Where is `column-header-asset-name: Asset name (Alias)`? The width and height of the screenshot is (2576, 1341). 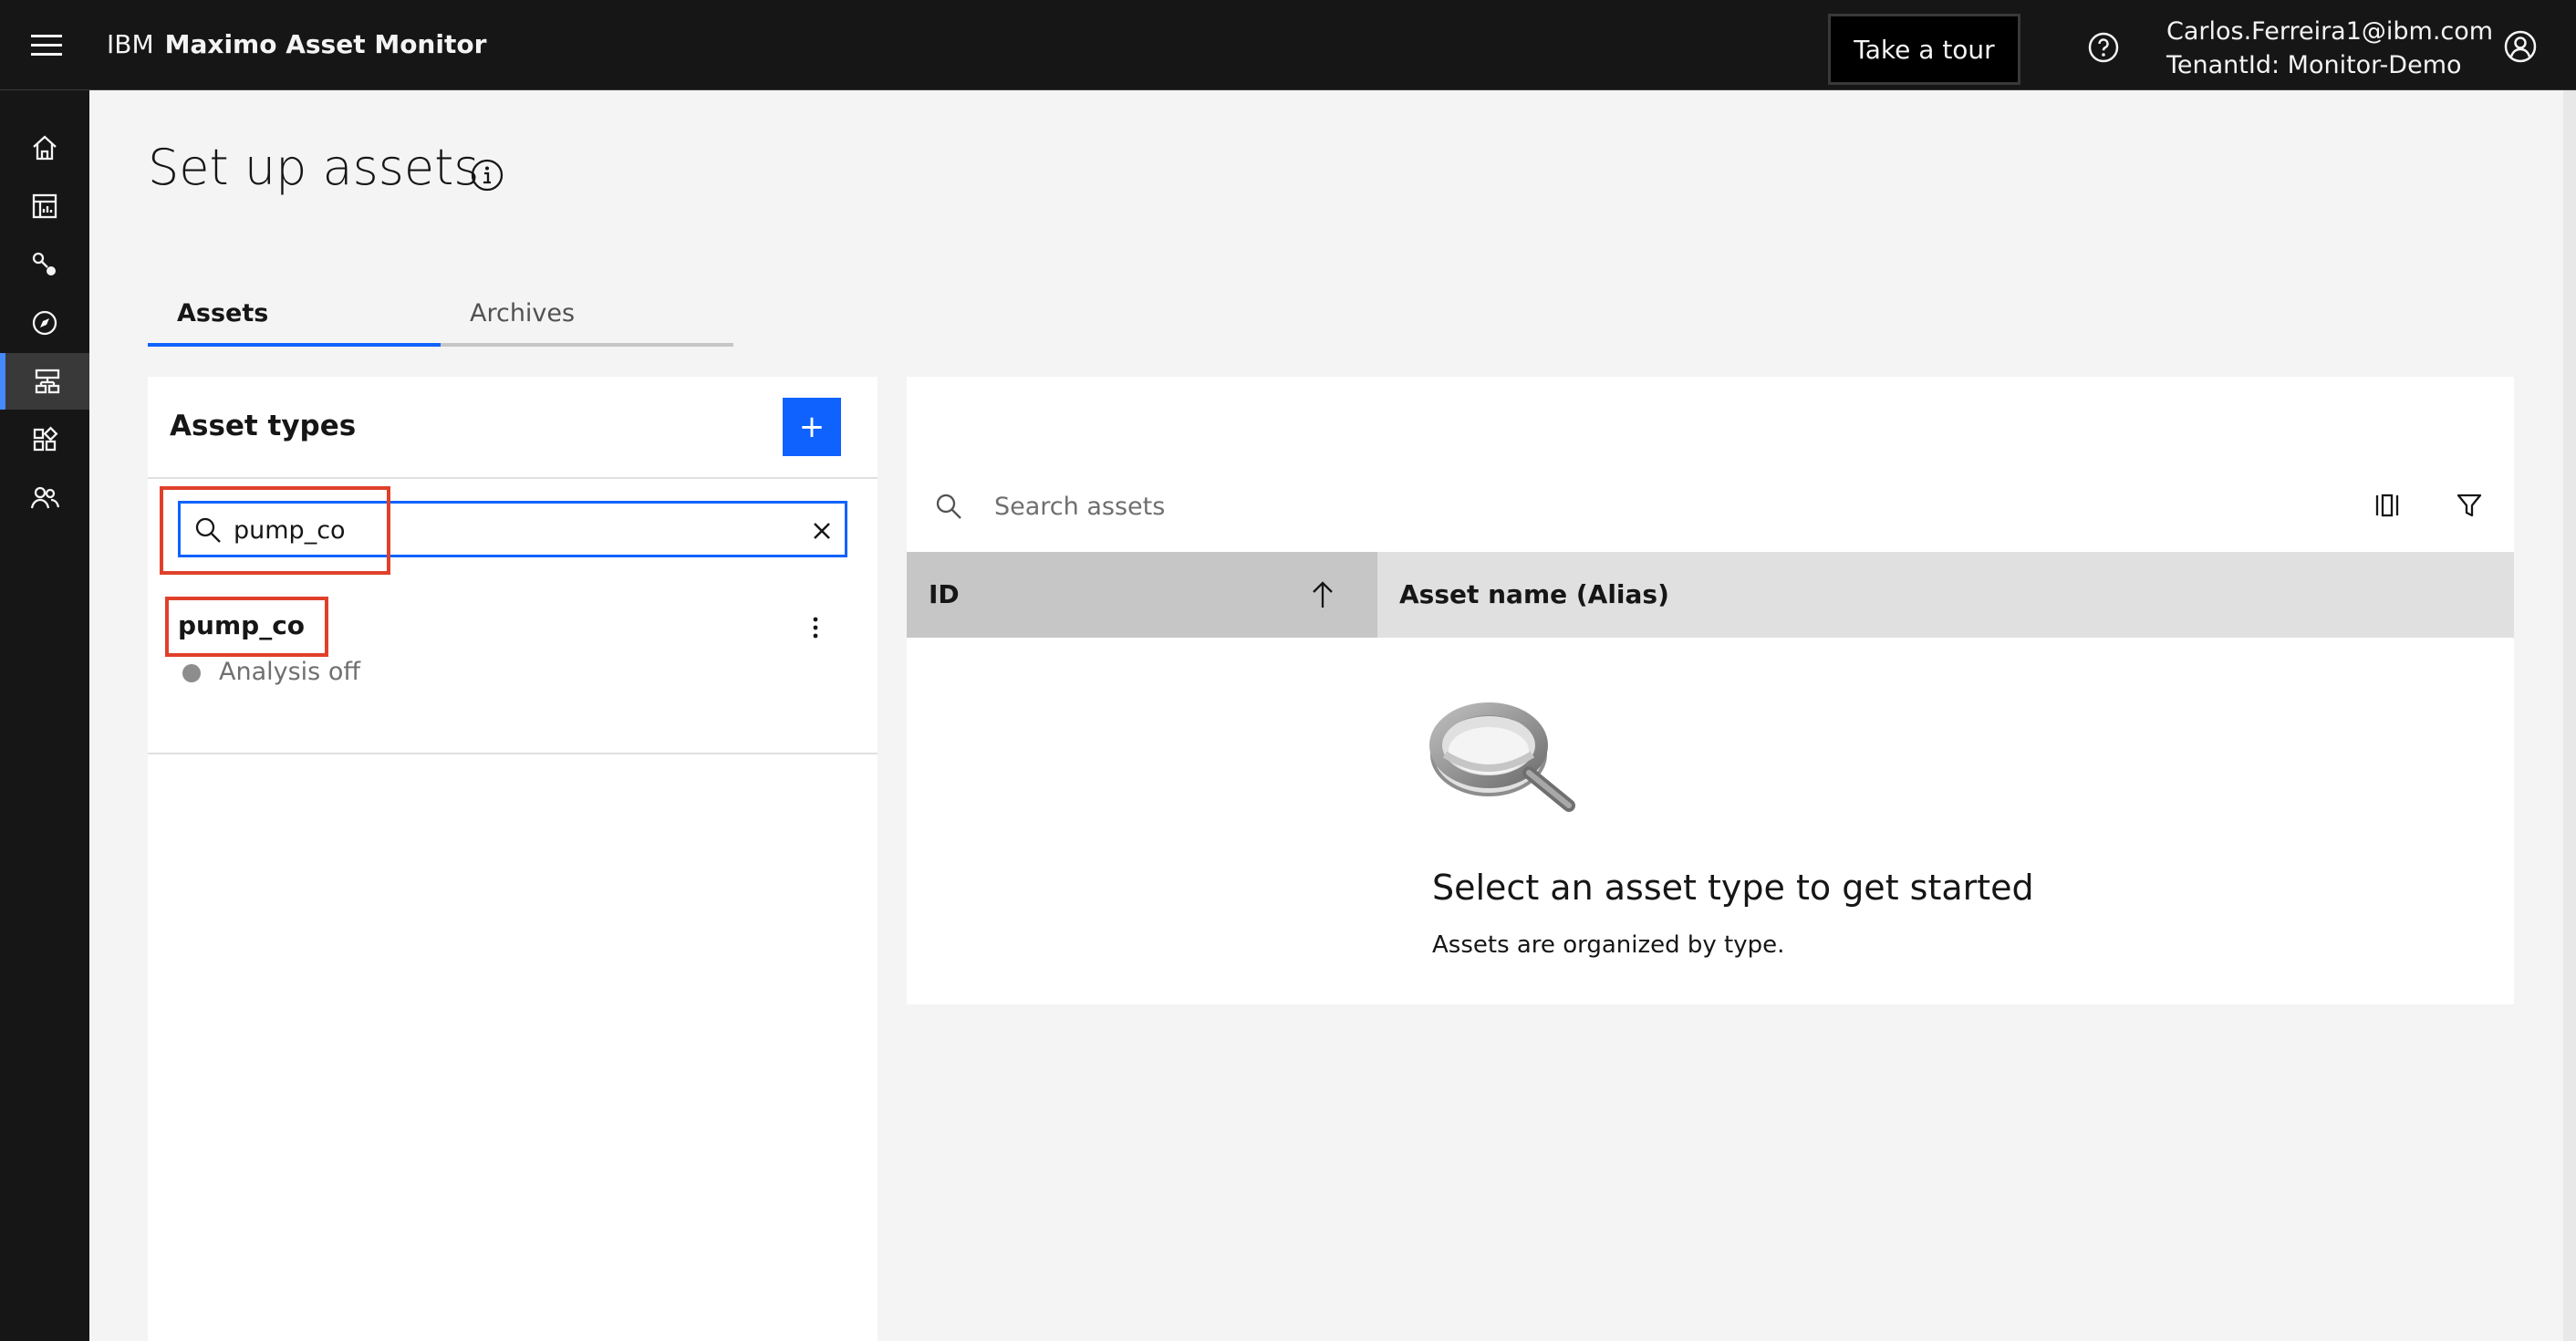 column-header-asset-name: Asset name (Alias) is located at coordinates (1534, 594).